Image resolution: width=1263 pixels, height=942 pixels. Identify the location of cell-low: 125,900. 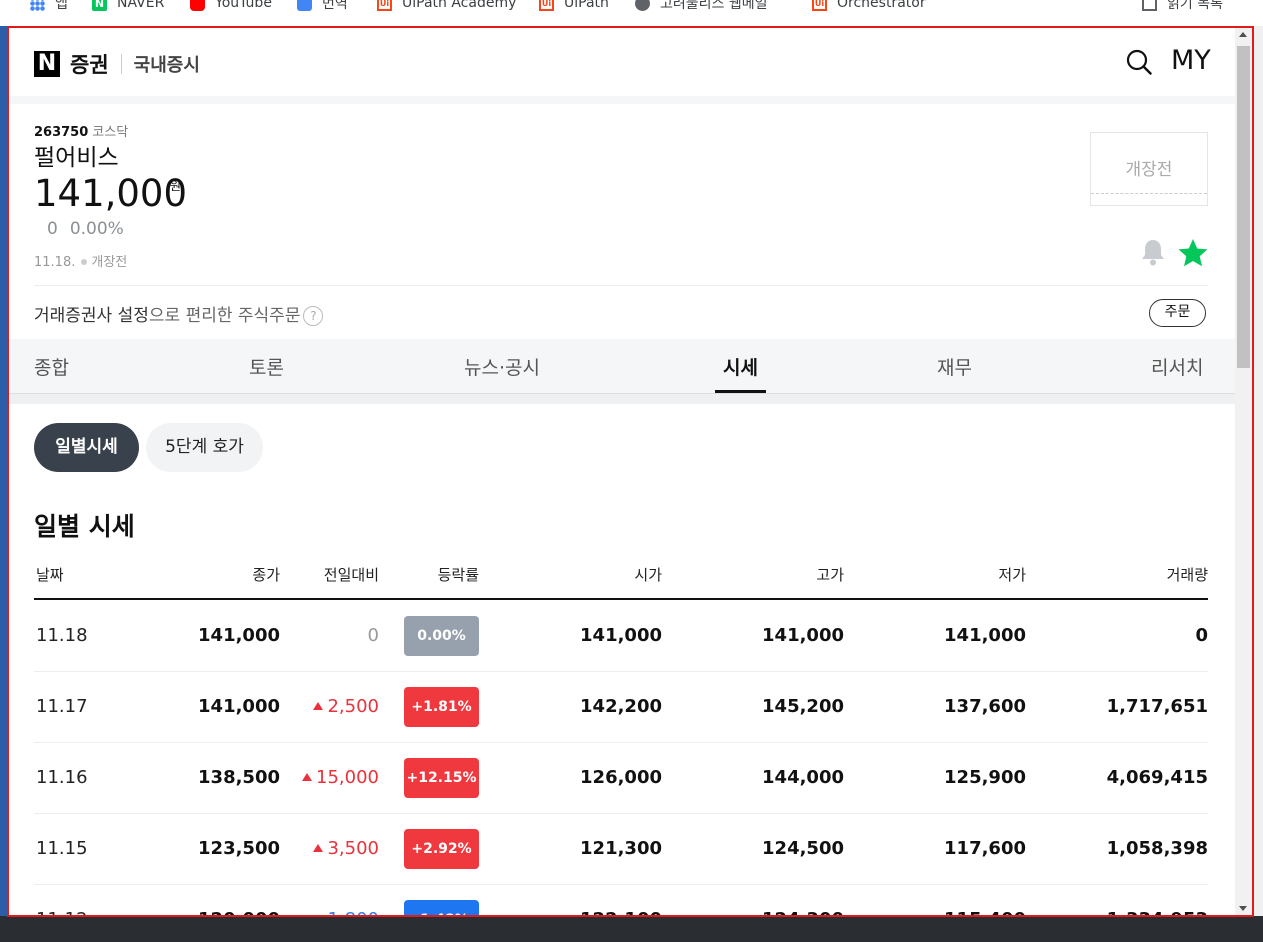
(985, 777).